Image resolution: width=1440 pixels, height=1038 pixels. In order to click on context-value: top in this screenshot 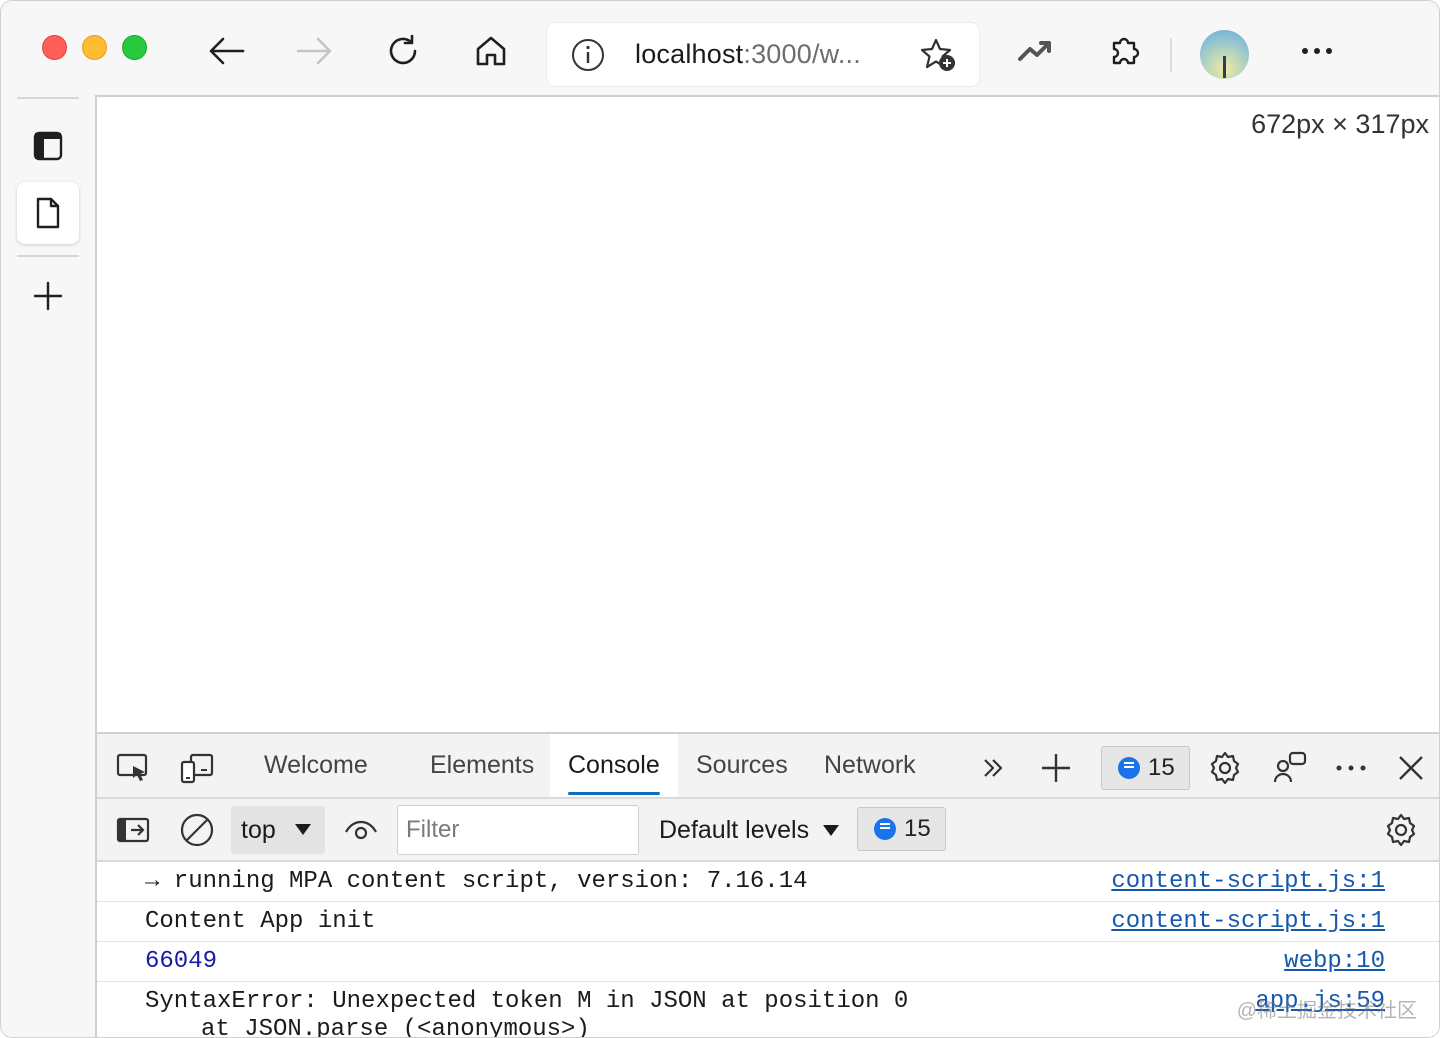, I will do `click(258, 829)`.